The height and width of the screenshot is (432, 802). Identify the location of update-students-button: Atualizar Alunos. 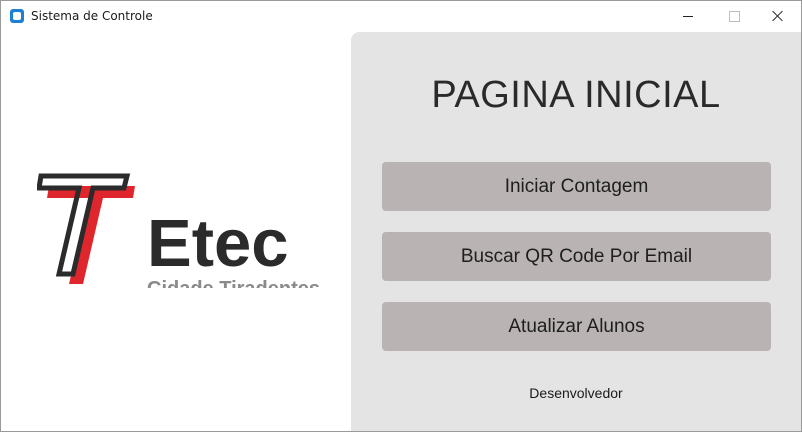
(576, 326).